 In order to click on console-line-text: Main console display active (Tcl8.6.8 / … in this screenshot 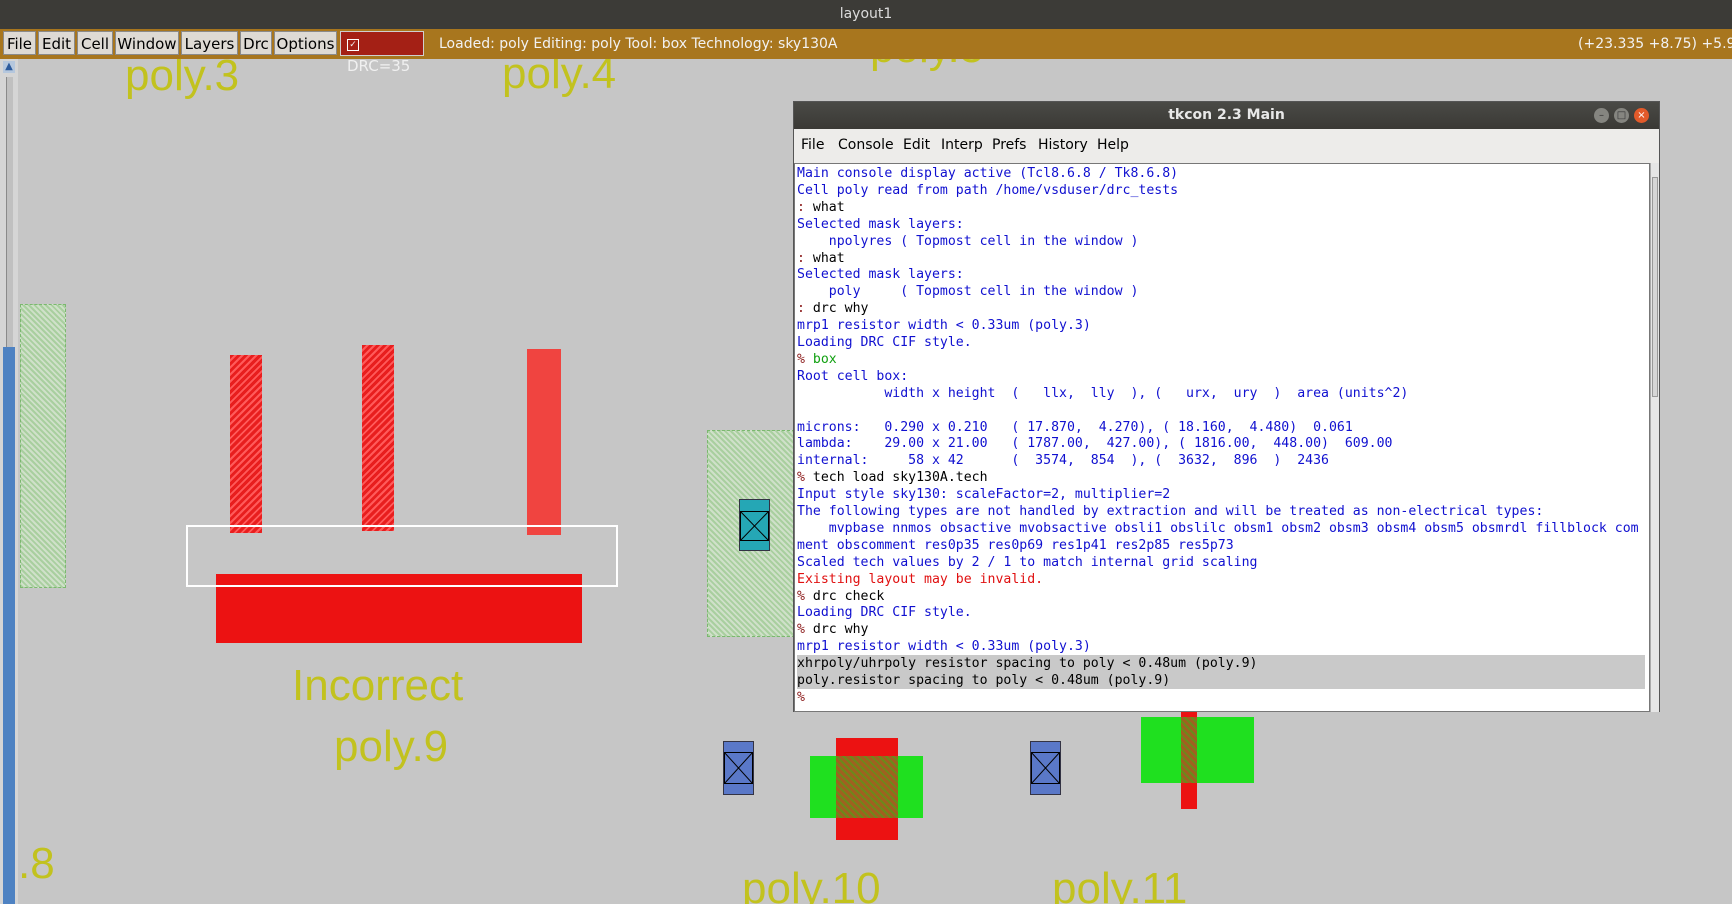, I will do `click(988, 173)`.